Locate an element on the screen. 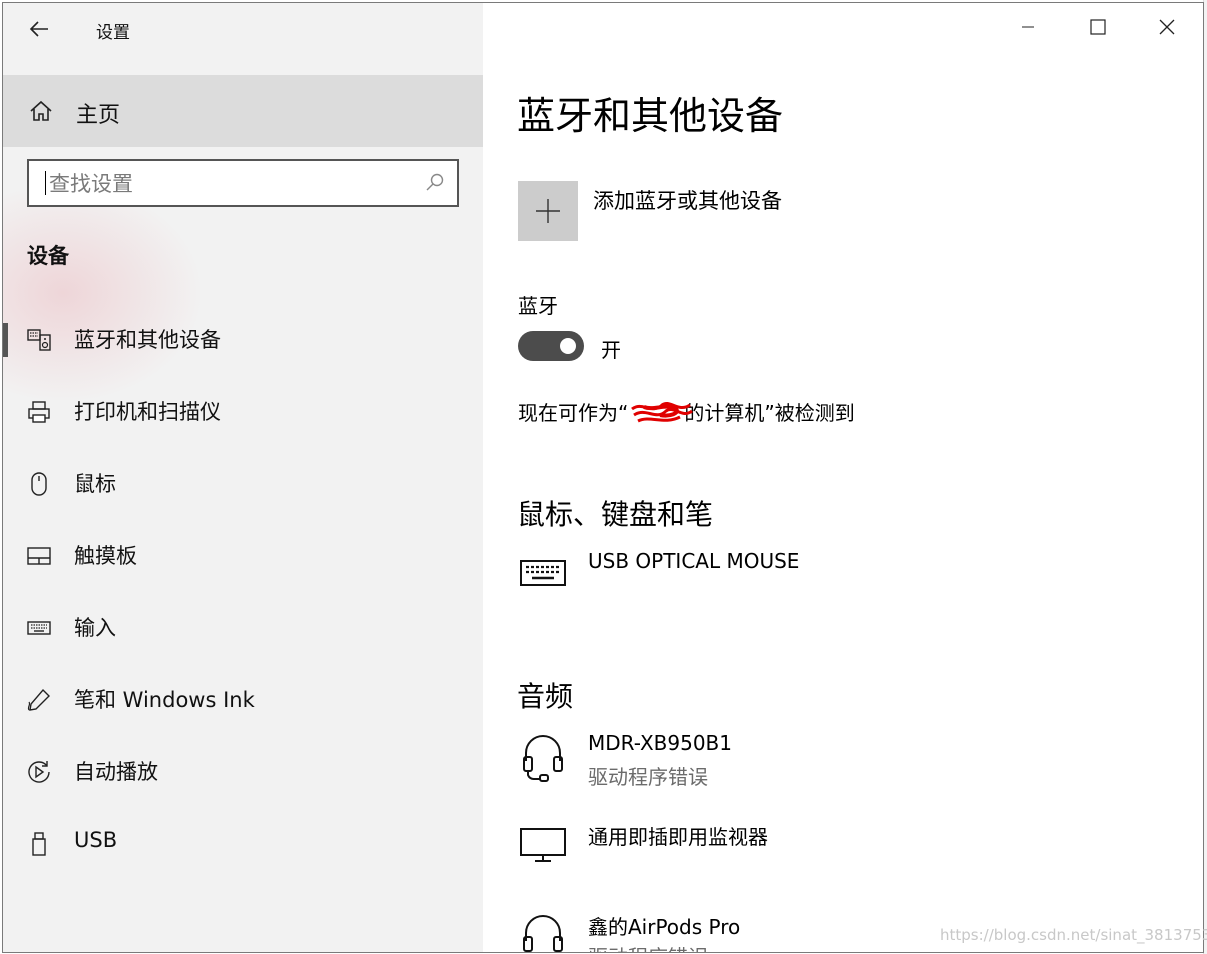 The height and width of the screenshot is (954, 1207). discoverable-prefix: 现在可作为“ is located at coordinates (573, 413).